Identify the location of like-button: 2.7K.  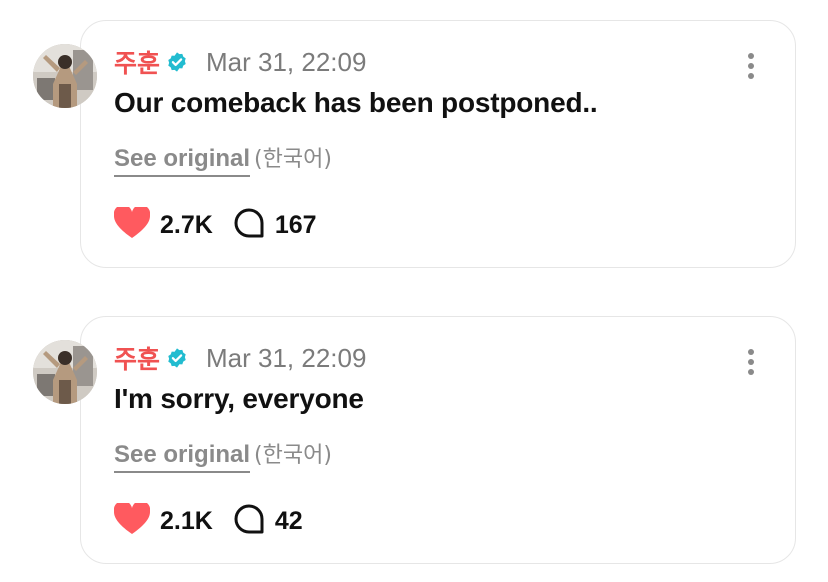
(163, 224).